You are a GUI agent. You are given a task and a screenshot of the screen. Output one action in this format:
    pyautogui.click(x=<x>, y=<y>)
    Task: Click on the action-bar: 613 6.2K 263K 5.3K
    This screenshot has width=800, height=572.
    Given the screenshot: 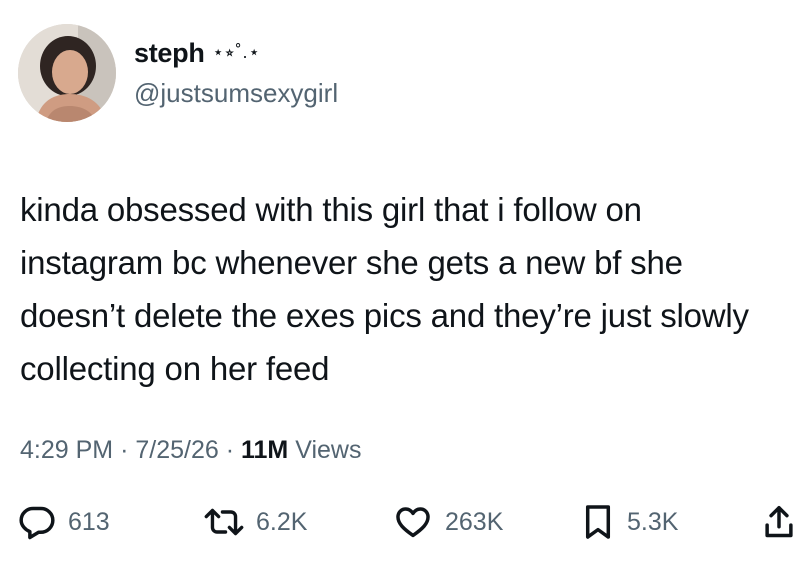 What is the action you would take?
    pyautogui.click(x=400, y=522)
    